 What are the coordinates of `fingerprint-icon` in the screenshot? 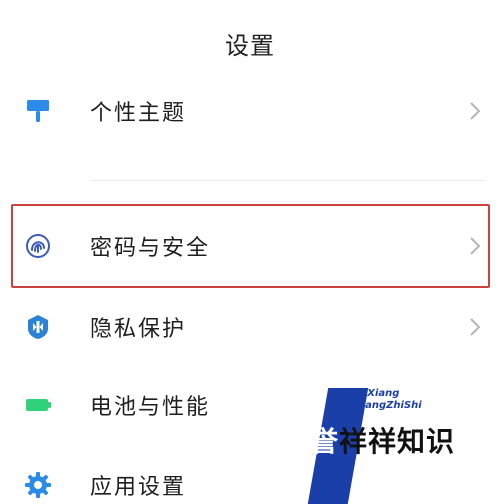 It's located at (38, 246).